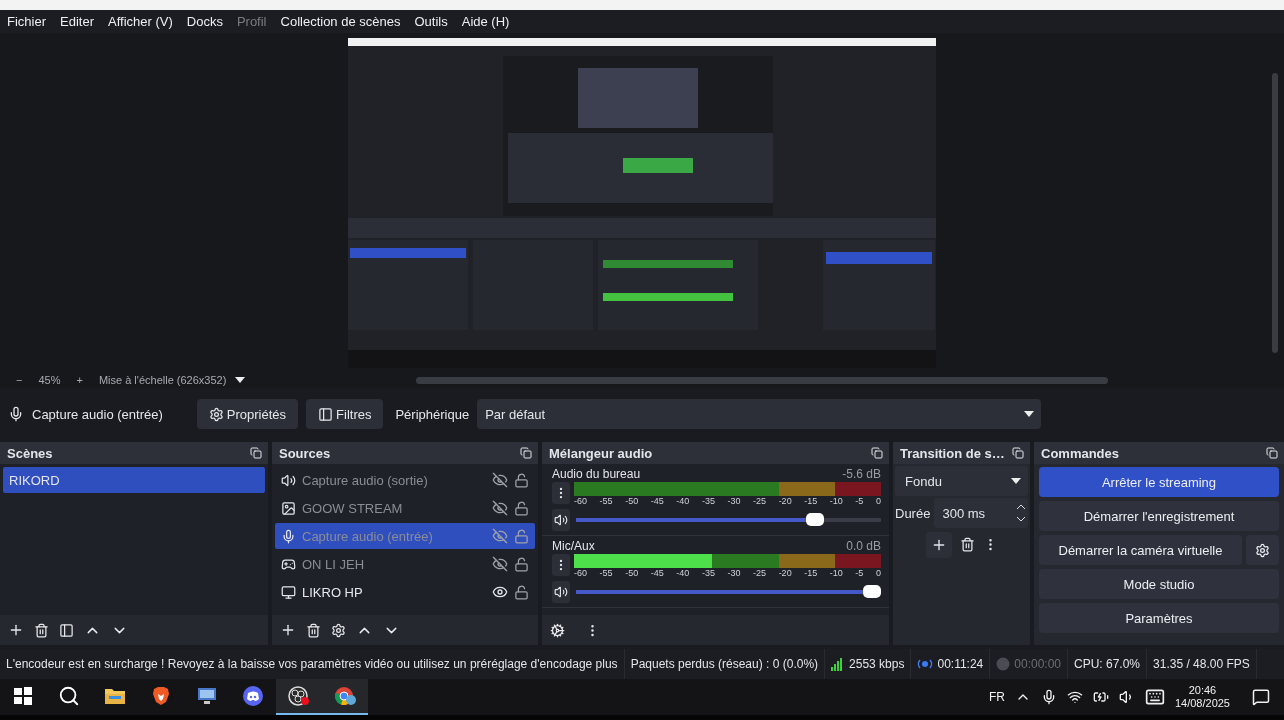 The height and width of the screenshot is (720, 1284). What do you see at coordinates (23, 696) in the screenshot?
I see `windows-icon` at bounding box center [23, 696].